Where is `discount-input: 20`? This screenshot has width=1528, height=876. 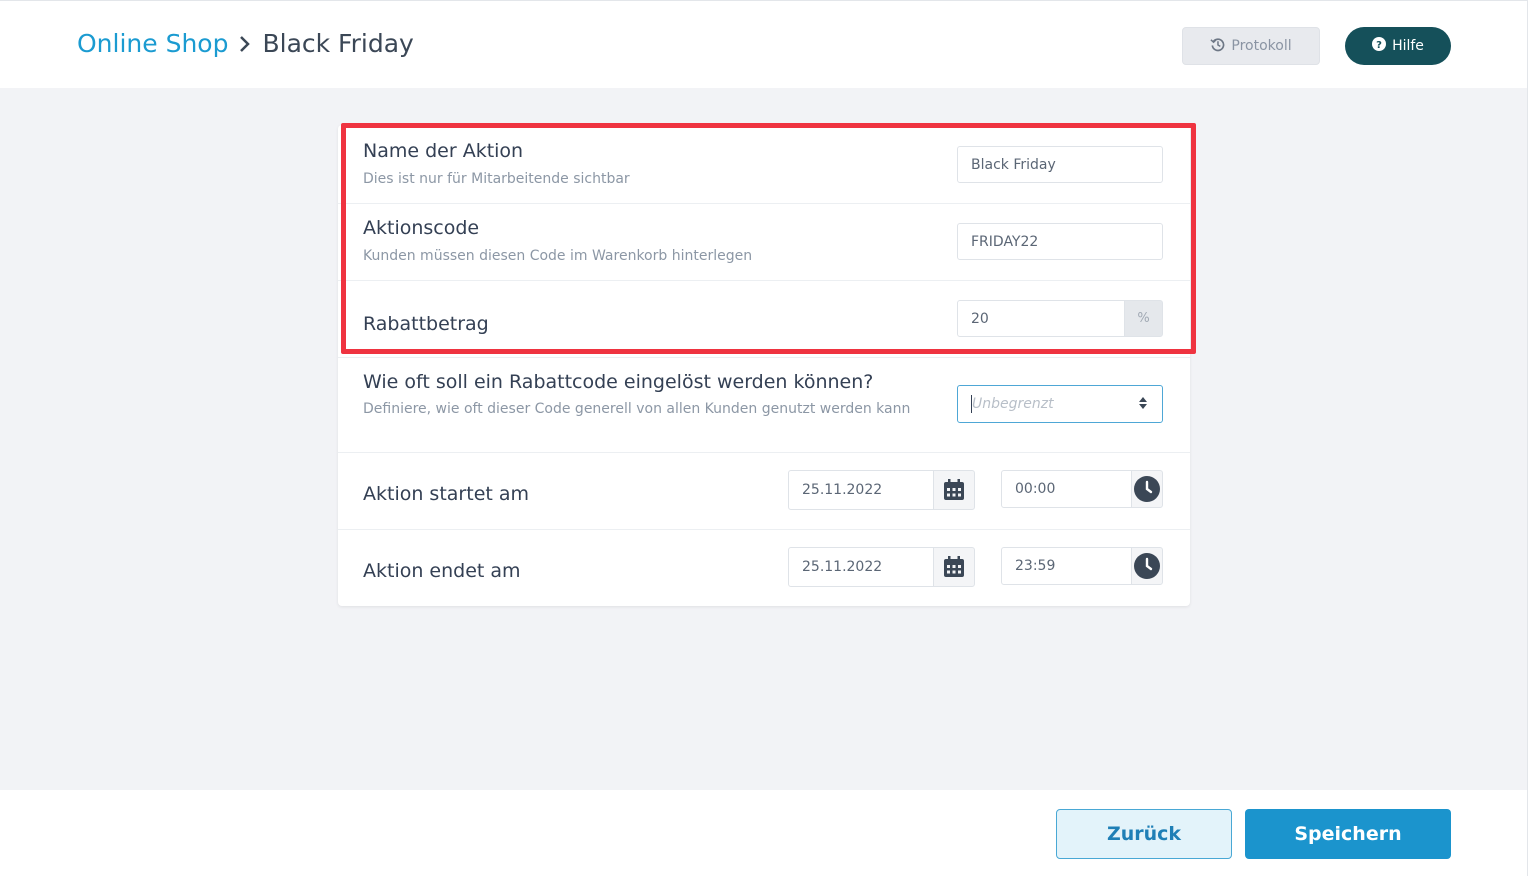 discount-input: 20 is located at coordinates (1041, 318).